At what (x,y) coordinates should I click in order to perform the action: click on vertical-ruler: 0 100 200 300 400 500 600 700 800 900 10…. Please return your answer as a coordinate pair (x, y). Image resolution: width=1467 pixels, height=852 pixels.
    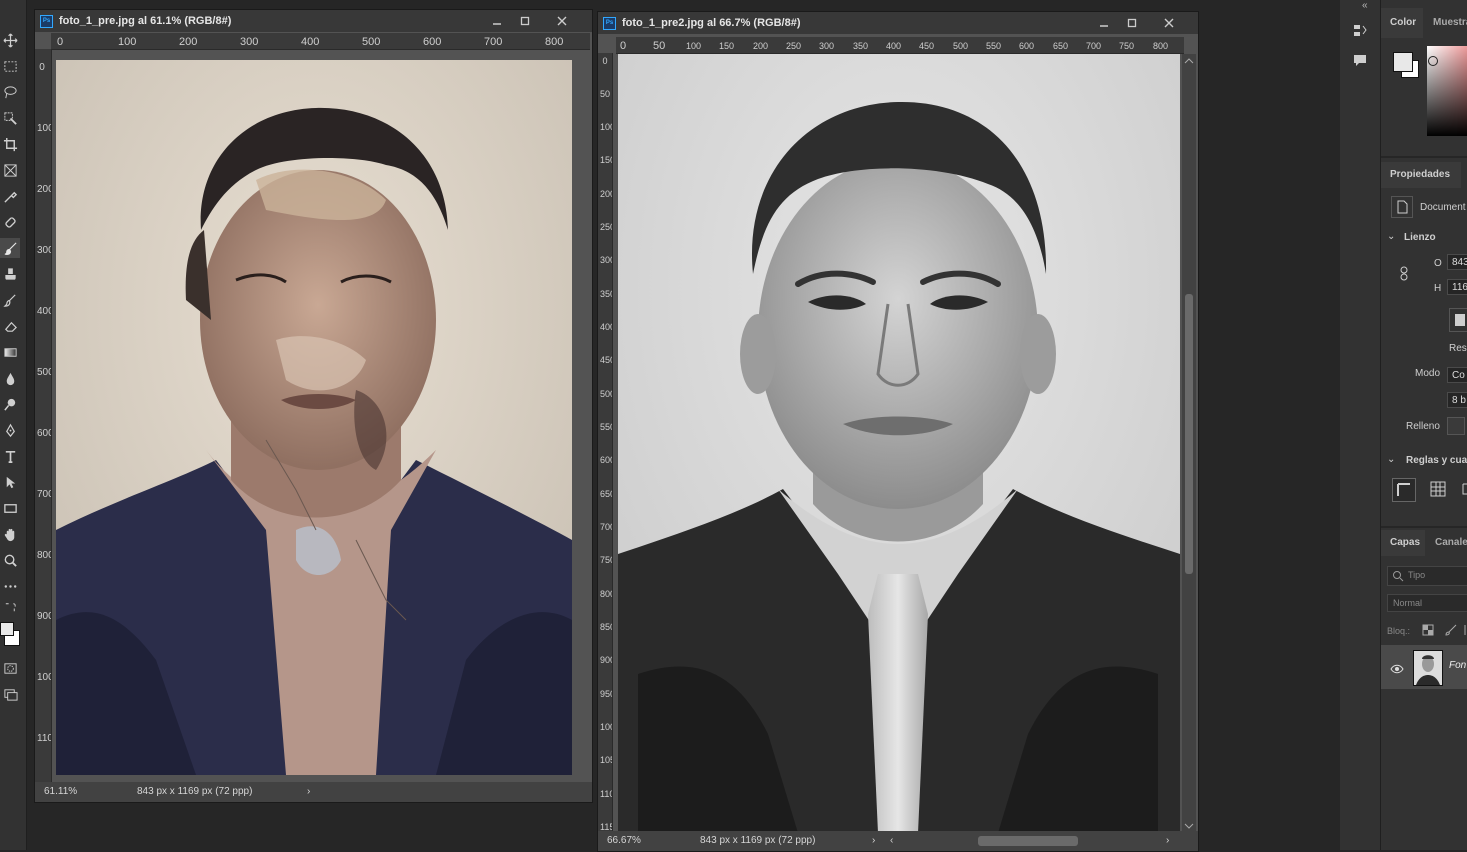
    Looking at the image, I should click on (43, 415).